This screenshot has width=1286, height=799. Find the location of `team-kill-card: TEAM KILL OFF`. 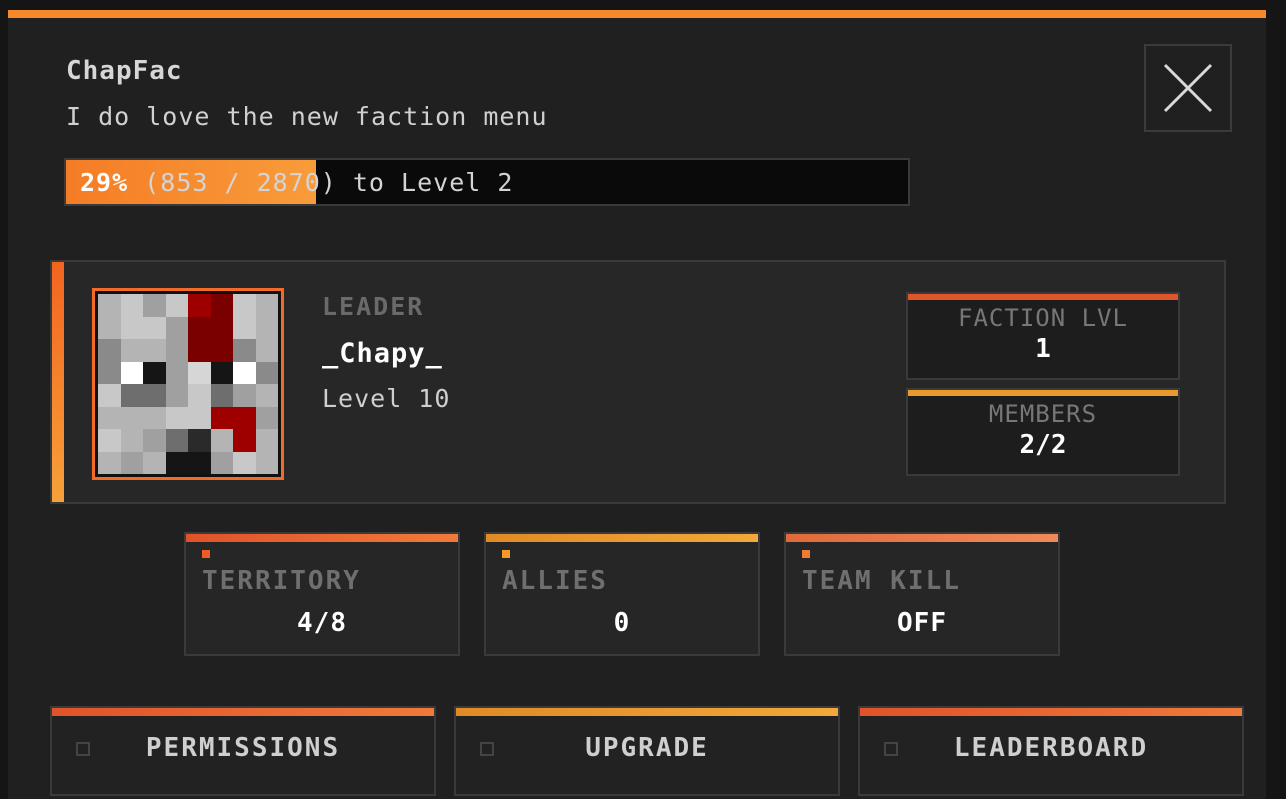

team-kill-card: TEAM KILL OFF is located at coordinates (922, 594).